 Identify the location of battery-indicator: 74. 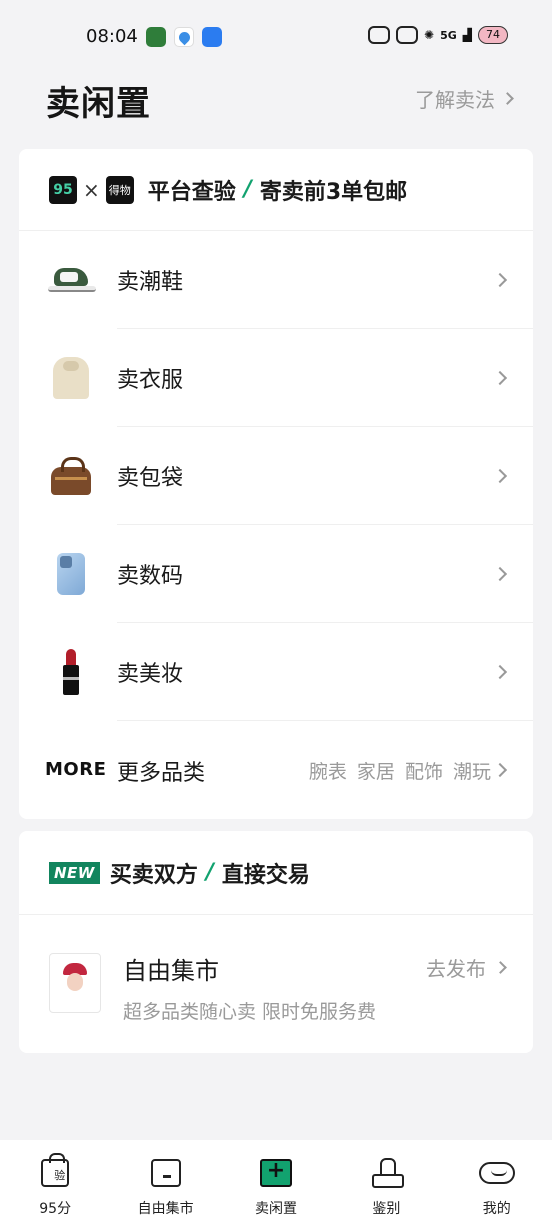
(493, 35).